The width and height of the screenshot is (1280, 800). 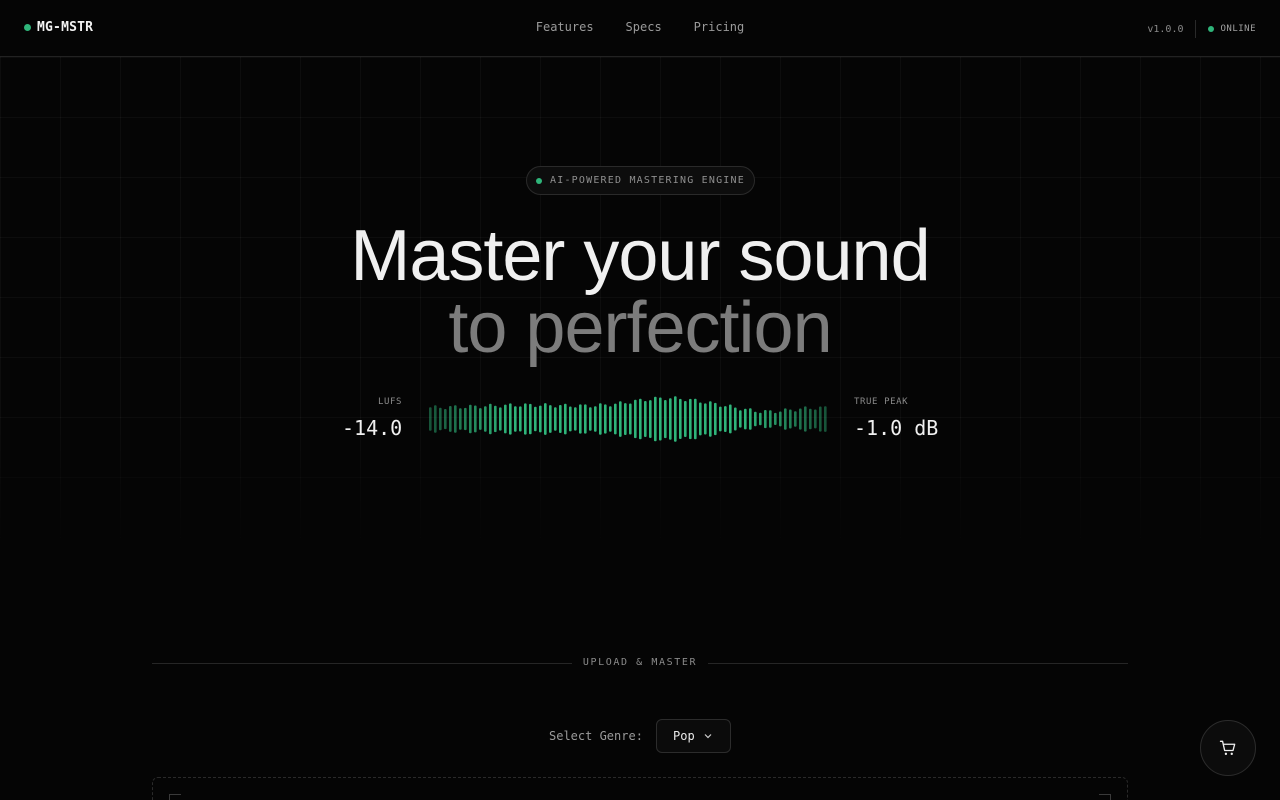 I want to click on dropzone-corner-top-left, so click(x=175, y=797).